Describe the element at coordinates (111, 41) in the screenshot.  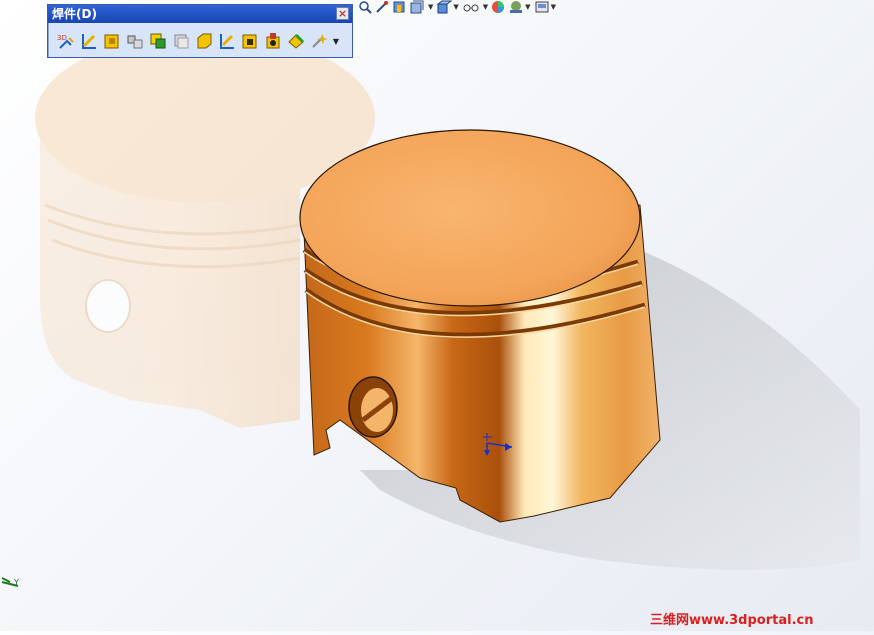
I see `gusset-icon` at that location.